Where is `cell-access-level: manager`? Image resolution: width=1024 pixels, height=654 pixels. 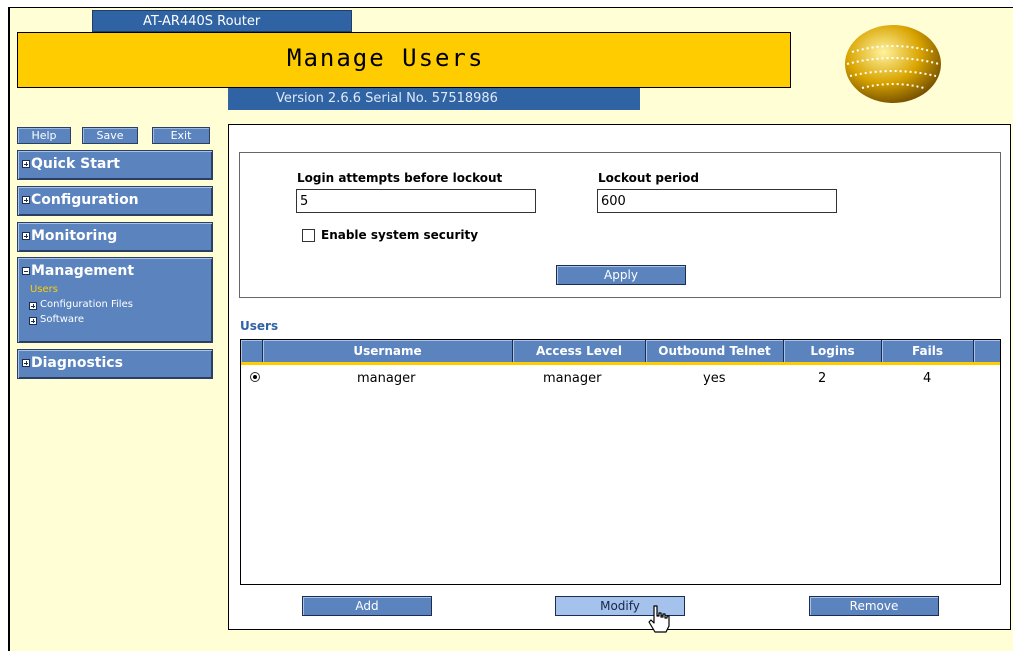
cell-access-level: manager is located at coordinates (572, 378).